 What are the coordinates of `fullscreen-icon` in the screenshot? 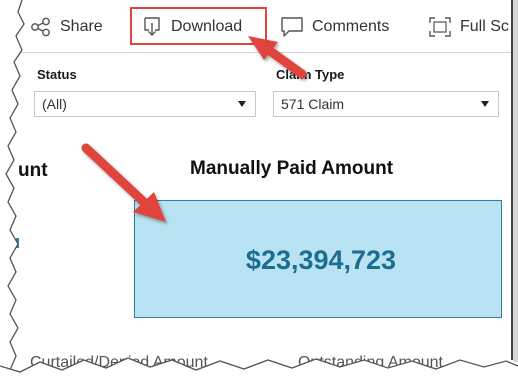 It's located at (440, 27).